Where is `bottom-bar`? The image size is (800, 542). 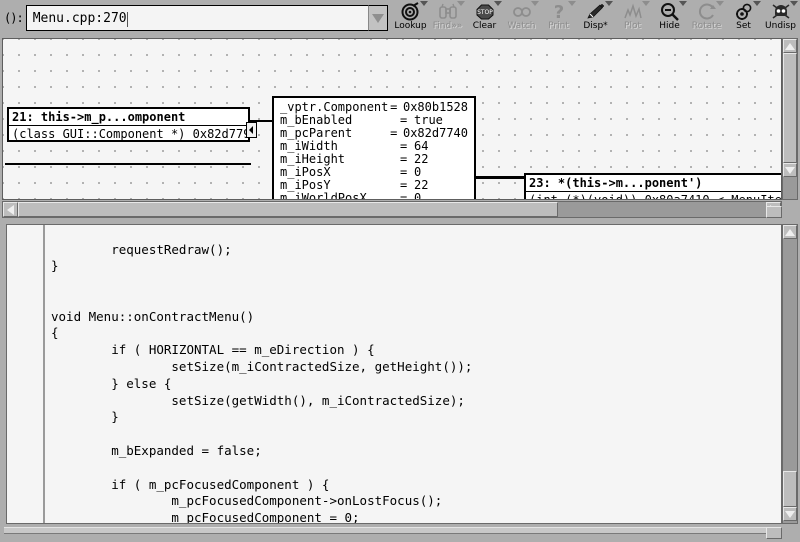 bottom-bar is located at coordinates (400, 533).